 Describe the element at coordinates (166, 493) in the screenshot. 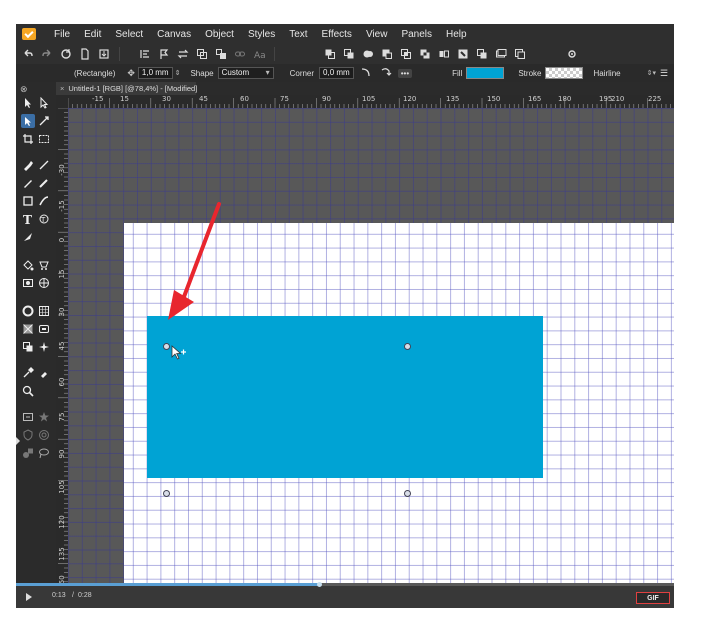

I see `handle-bottom-left` at that location.